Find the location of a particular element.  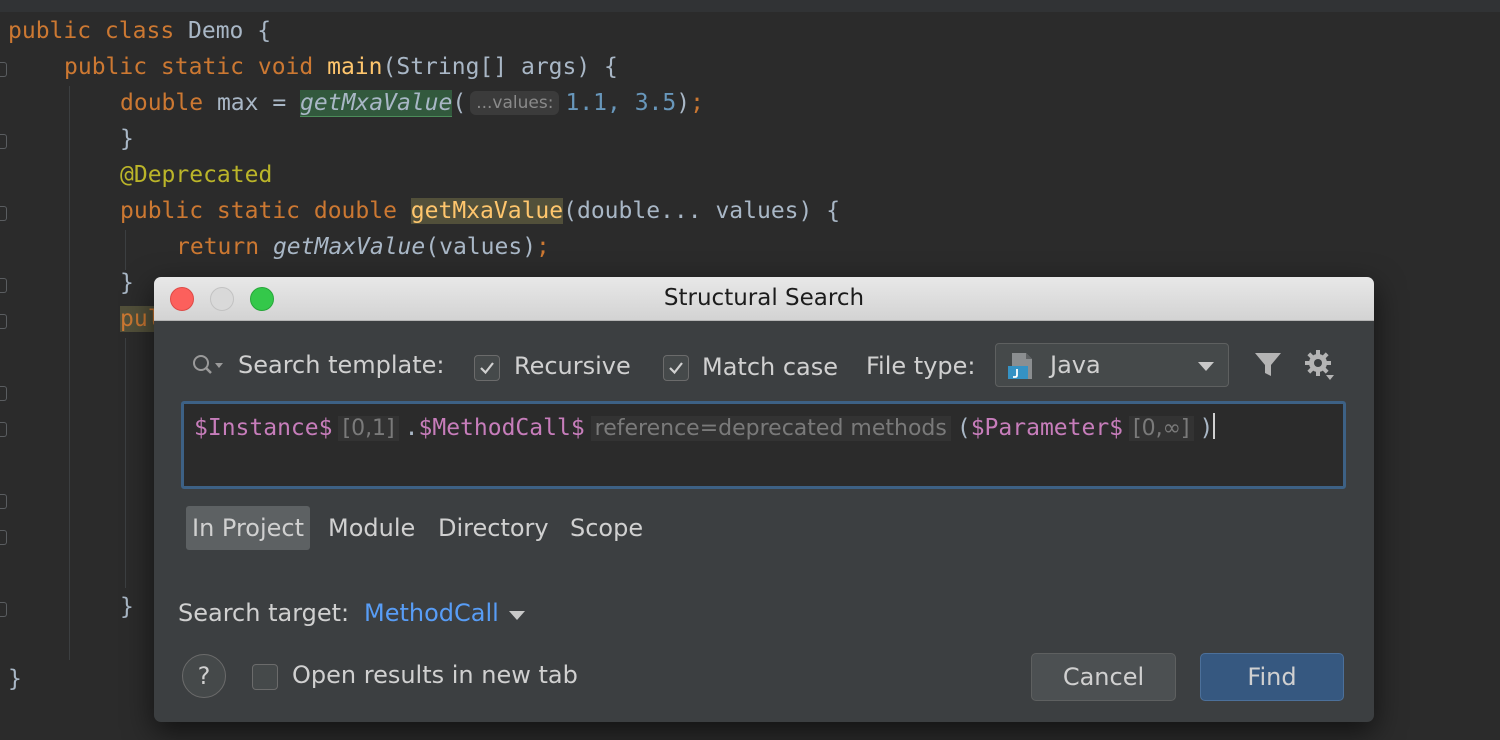

code-token: (values) is located at coordinates (481, 247).